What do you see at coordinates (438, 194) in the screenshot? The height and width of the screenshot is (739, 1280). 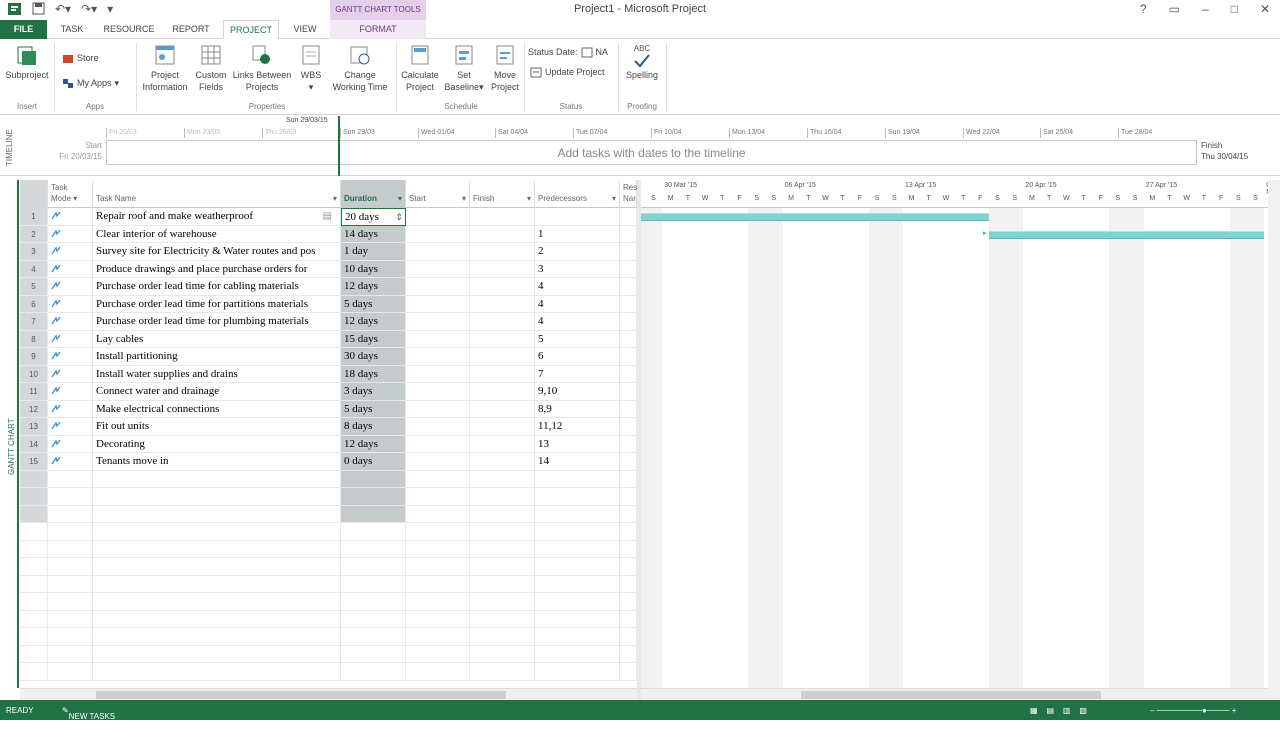 I see `column-header-start: Start ▾` at bounding box center [438, 194].